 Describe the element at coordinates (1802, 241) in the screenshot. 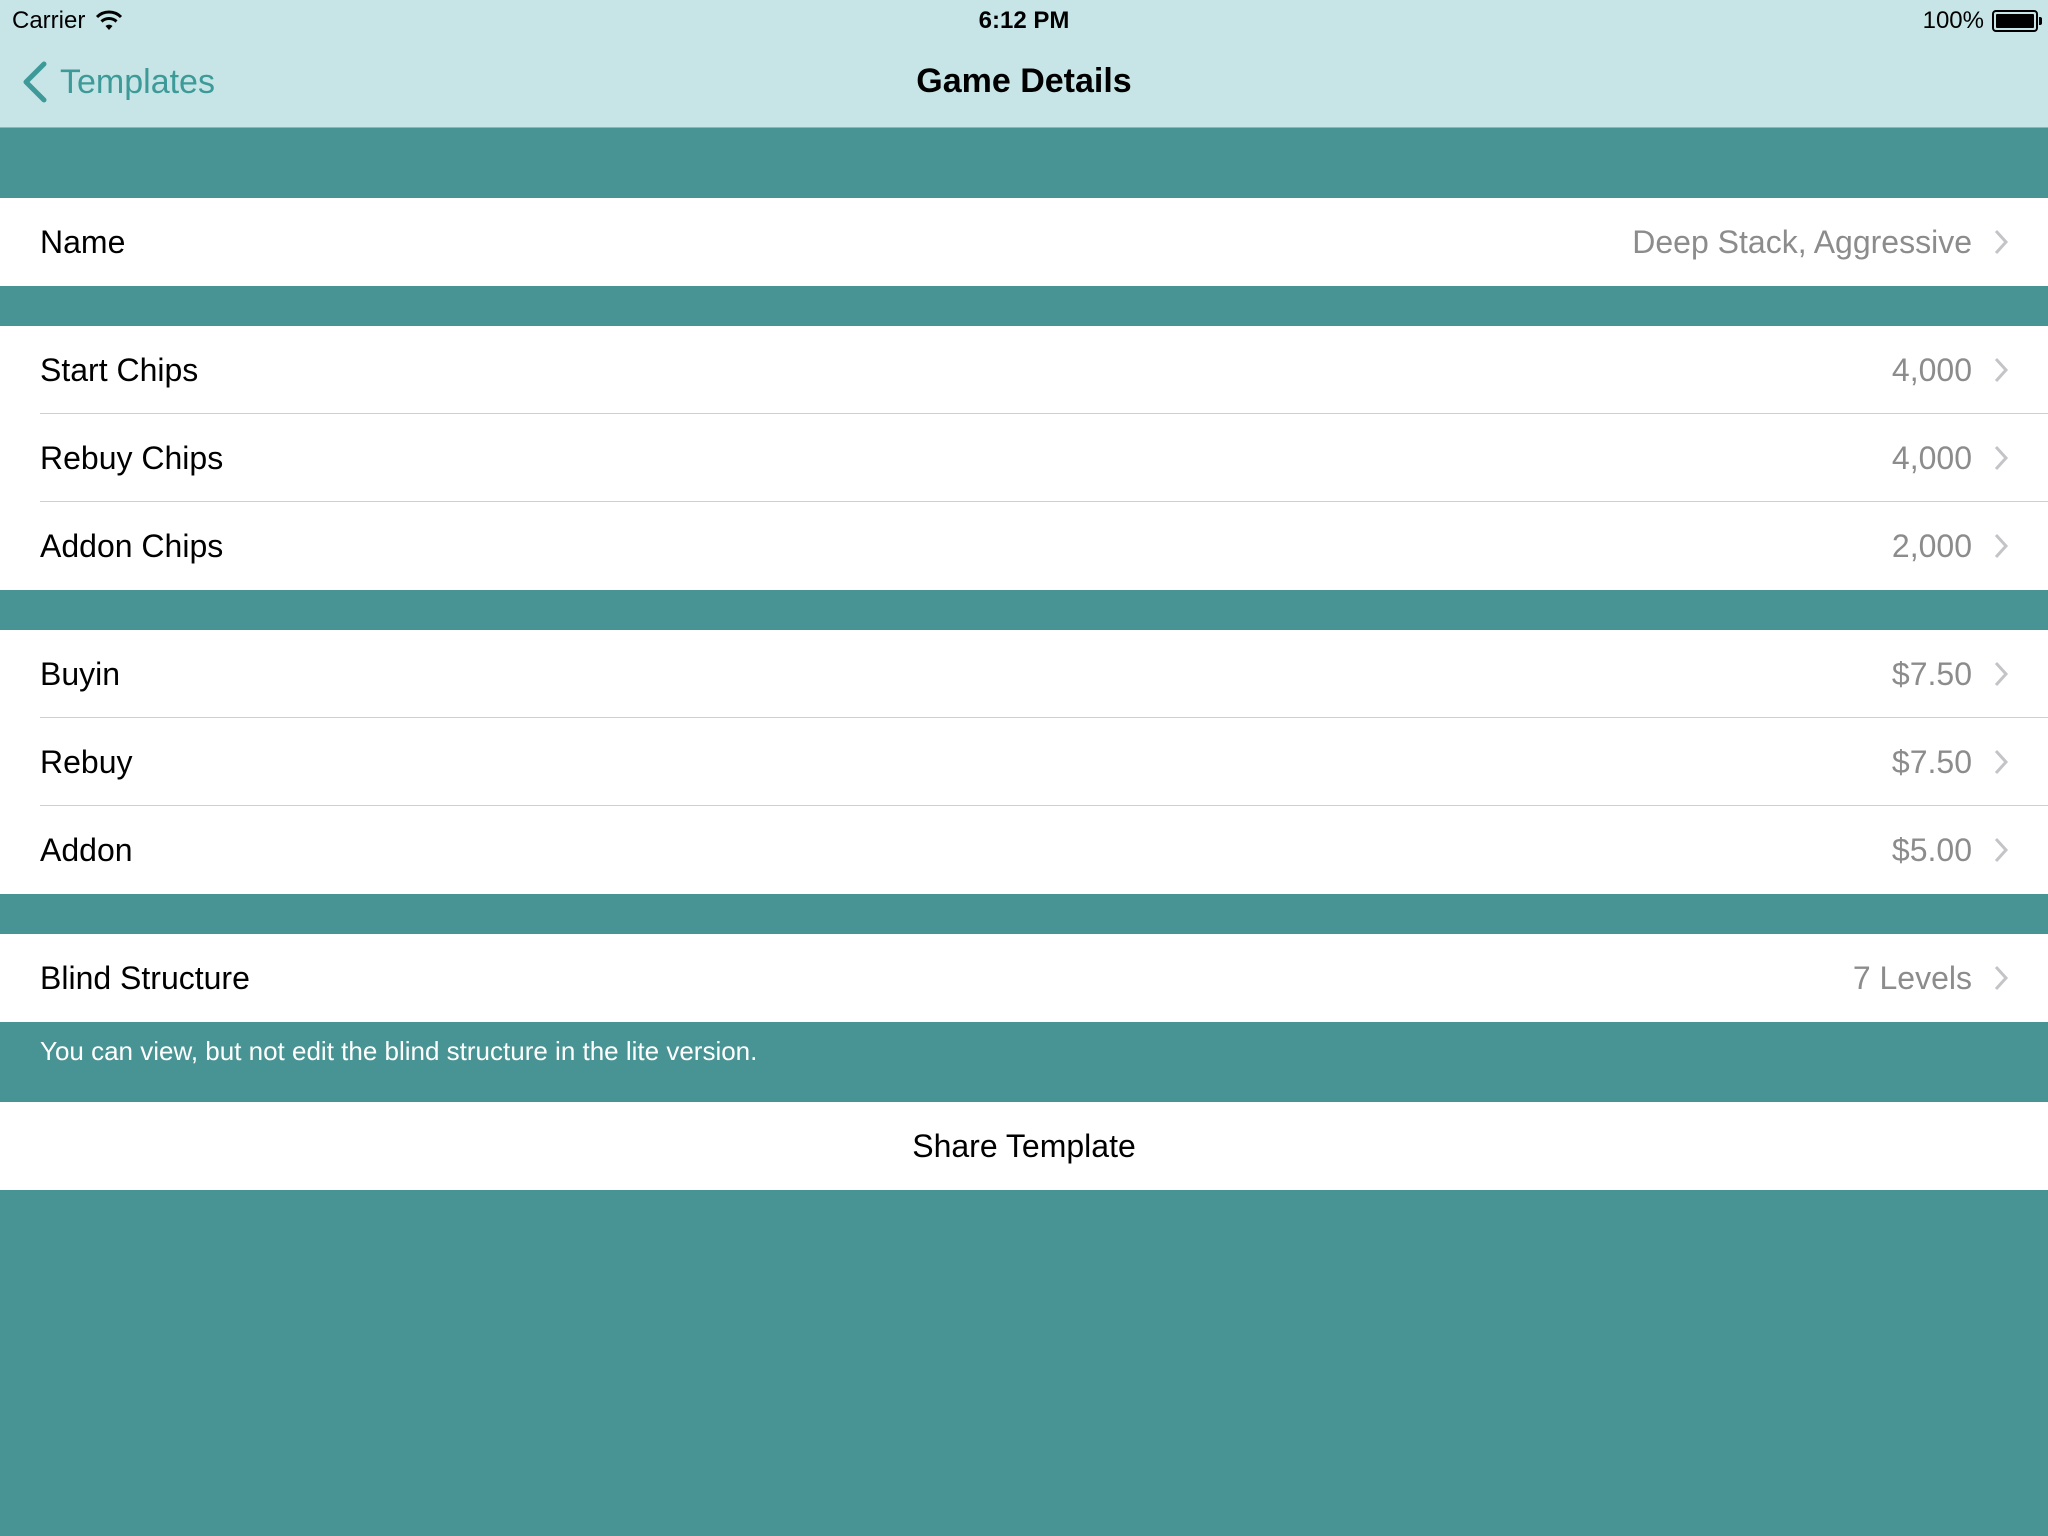

I see `row-value: Deep Stack, Aggressive` at that location.